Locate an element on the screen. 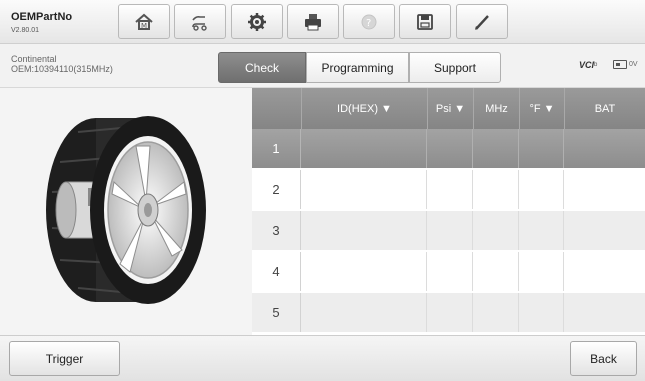 The width and height of the screenshot is (645, 381). vehicle-swap-icon is located at coordinates (199, 23).